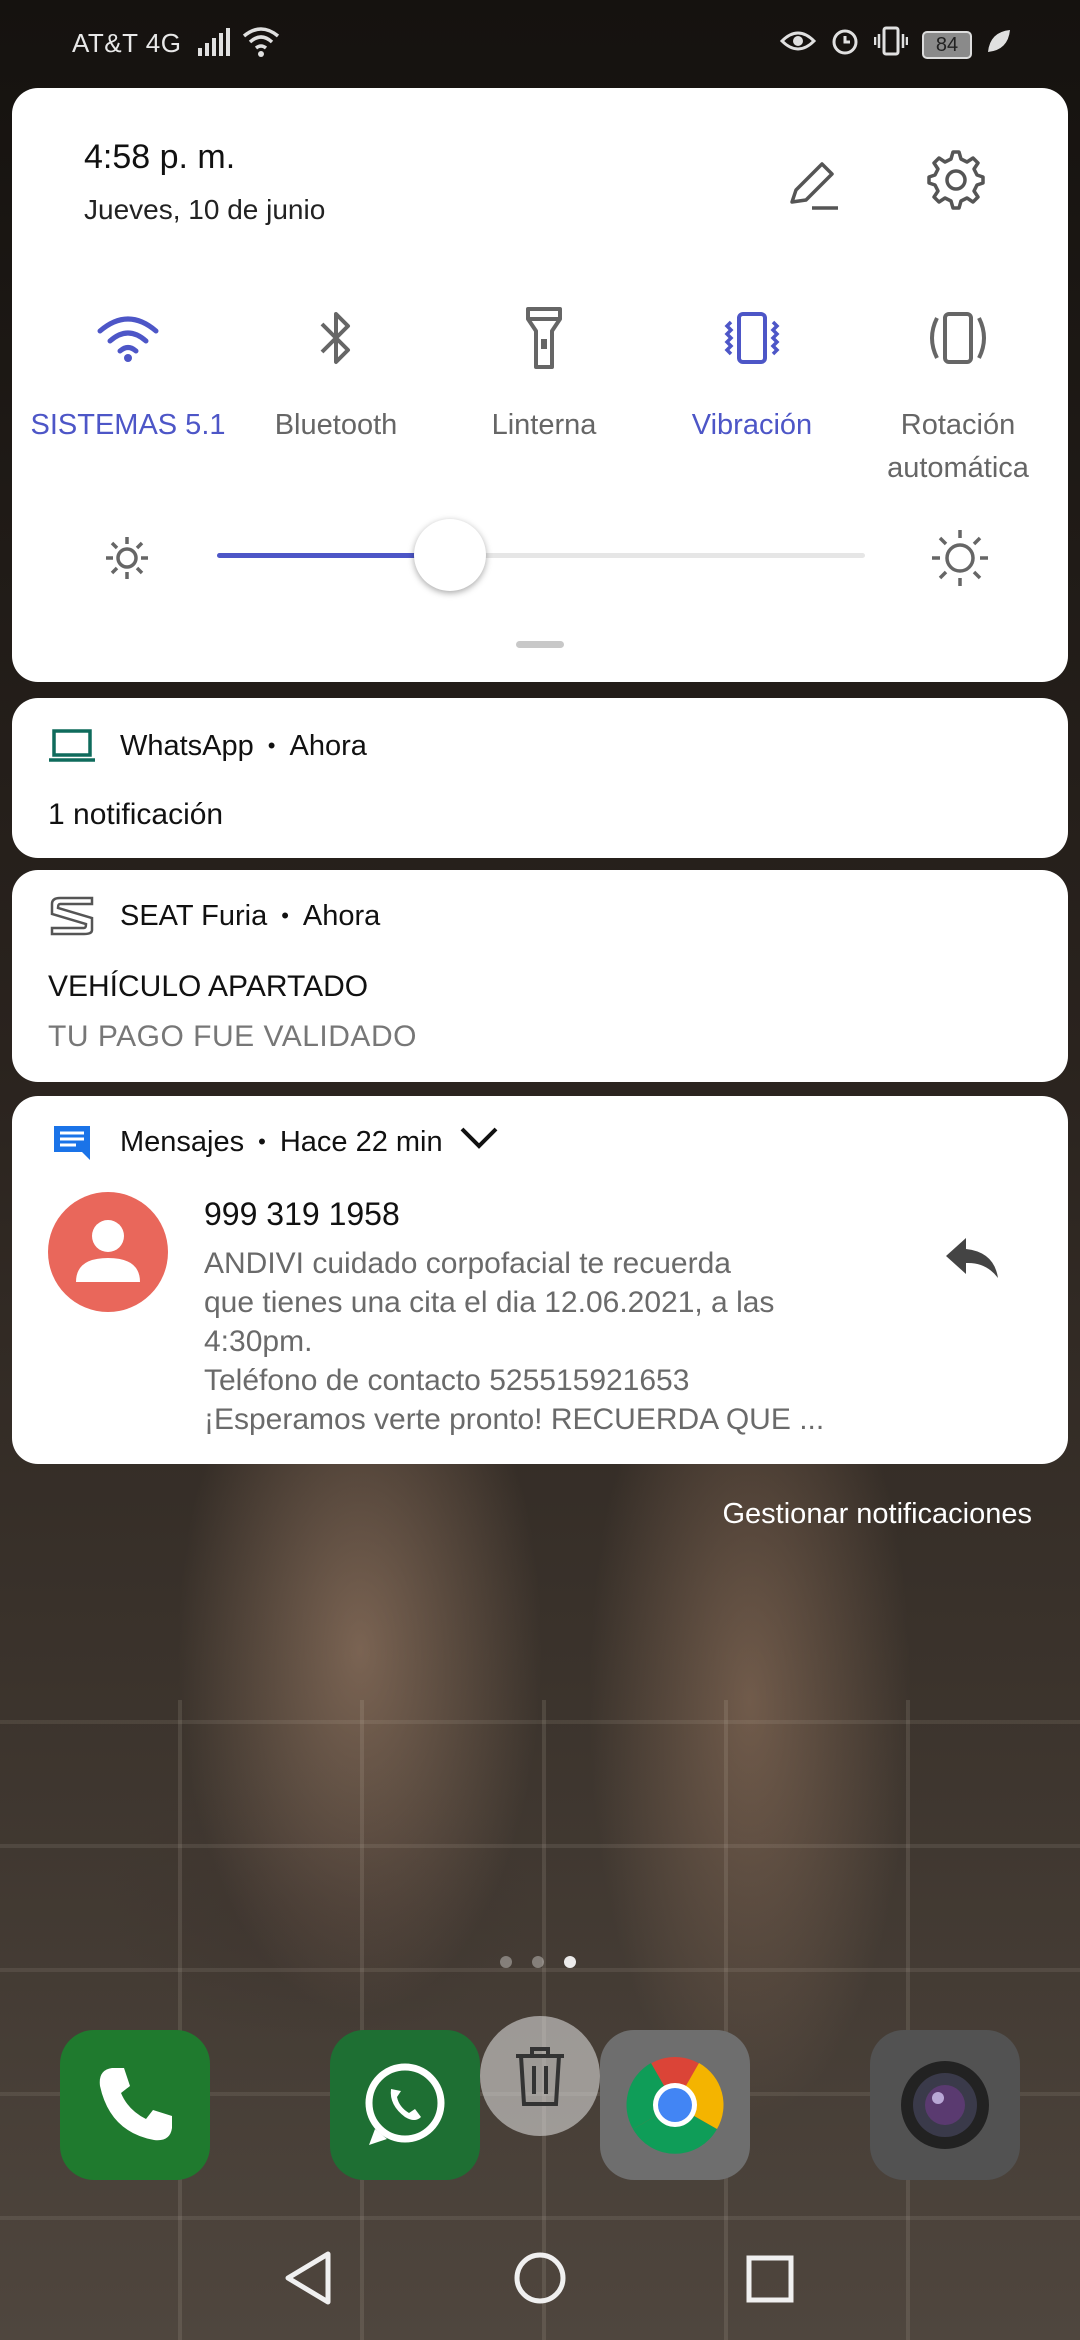  What do you see at coordinates (128, 425) in the screenshot?
I see `tile-wifi-label: SISTEMAS 5.1` at bounding box center [128, 425].